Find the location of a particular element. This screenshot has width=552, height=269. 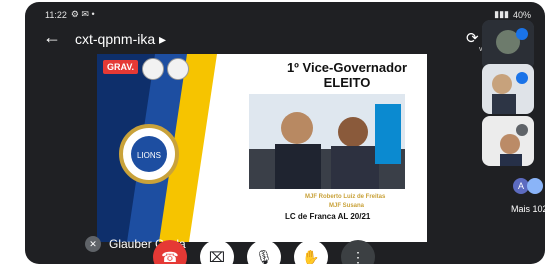

meeting-code-text: cxt-qpnm-ika is located at coordinates (115, 39).